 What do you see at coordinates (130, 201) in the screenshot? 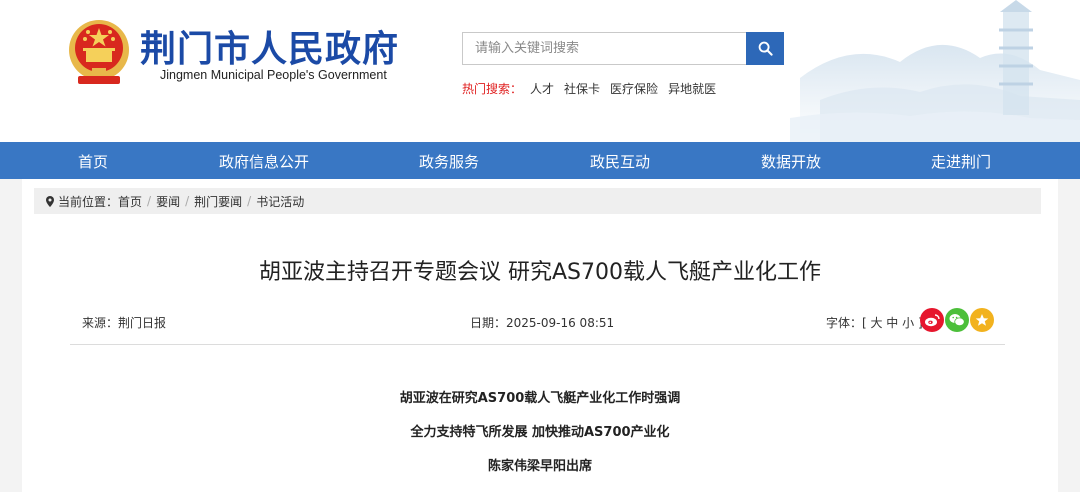
I see `breadcrumb-item: 首页` at bounding box center [130, 201].